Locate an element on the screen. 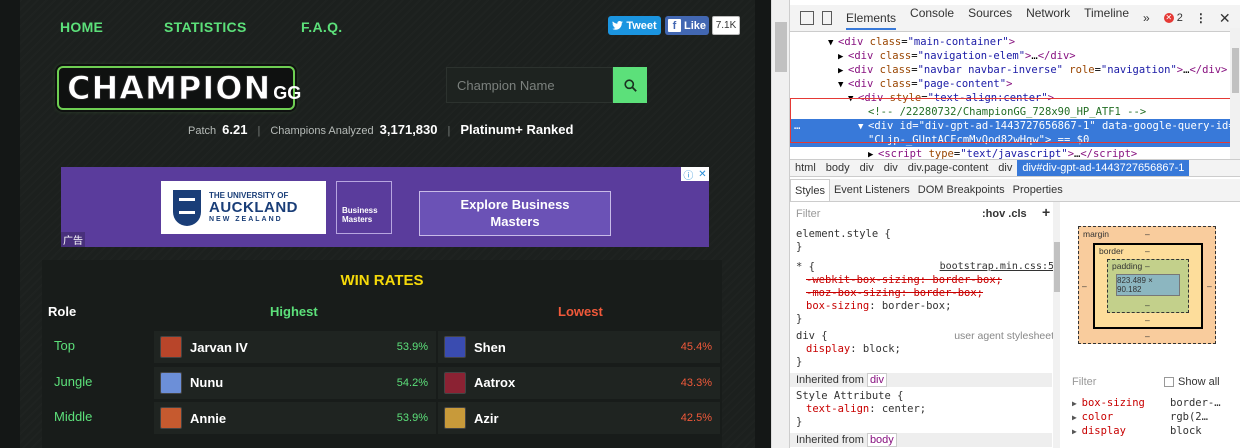  table-row: Middle Annie 53.9% Azir 42.5% is located at coordinates (382, 417).